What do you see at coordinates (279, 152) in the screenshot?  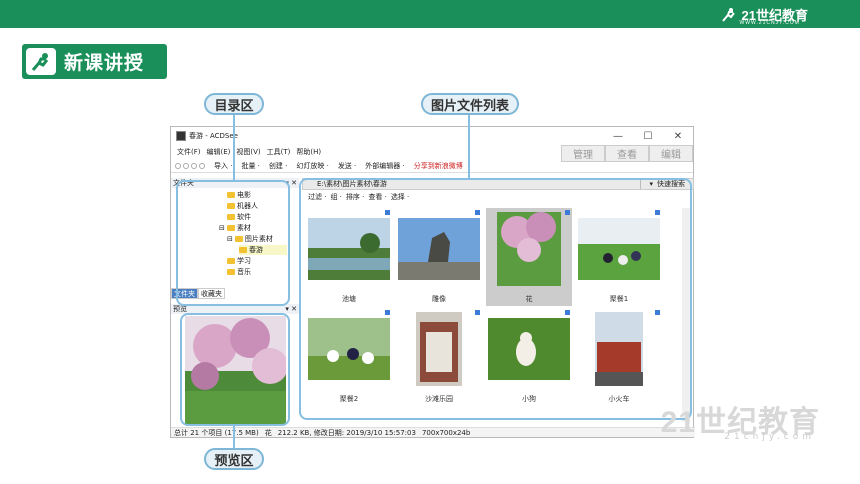 I see `menu-tools: 工具(T)` at bounding box center [279, 152].